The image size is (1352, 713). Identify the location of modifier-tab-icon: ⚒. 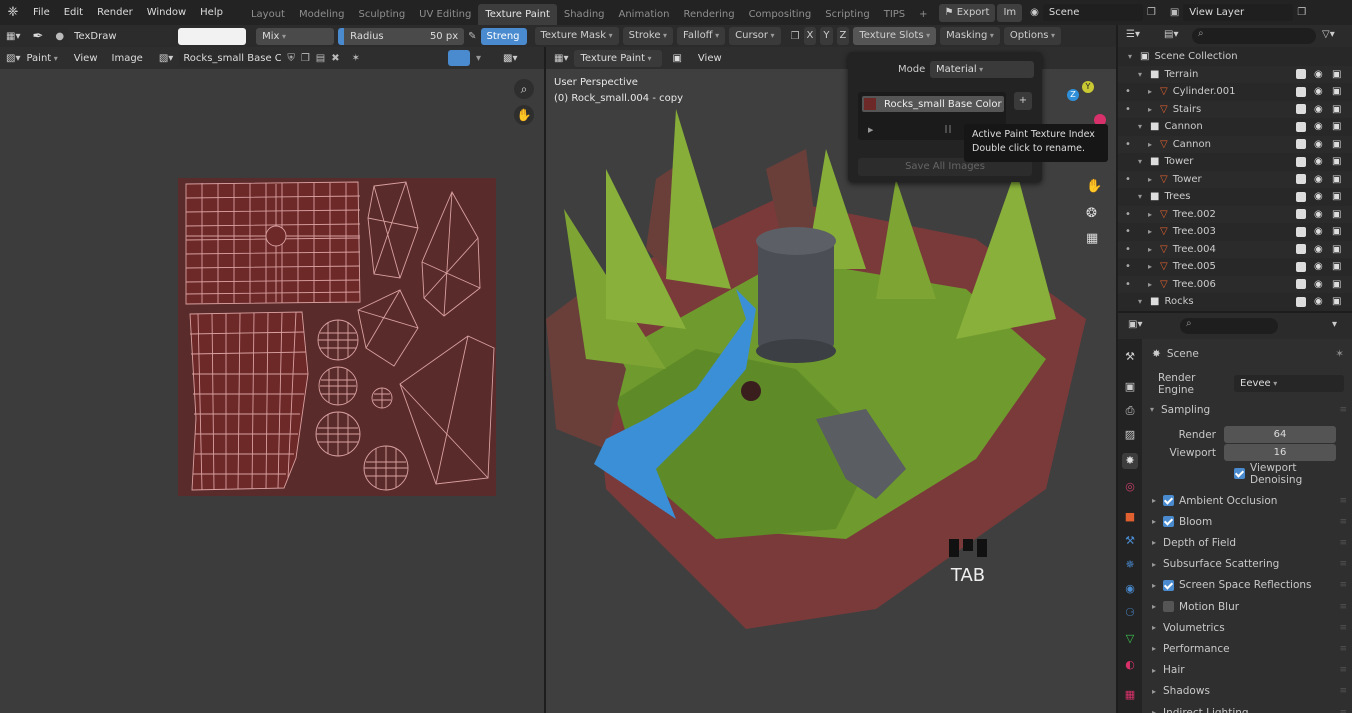
(1130, 541).